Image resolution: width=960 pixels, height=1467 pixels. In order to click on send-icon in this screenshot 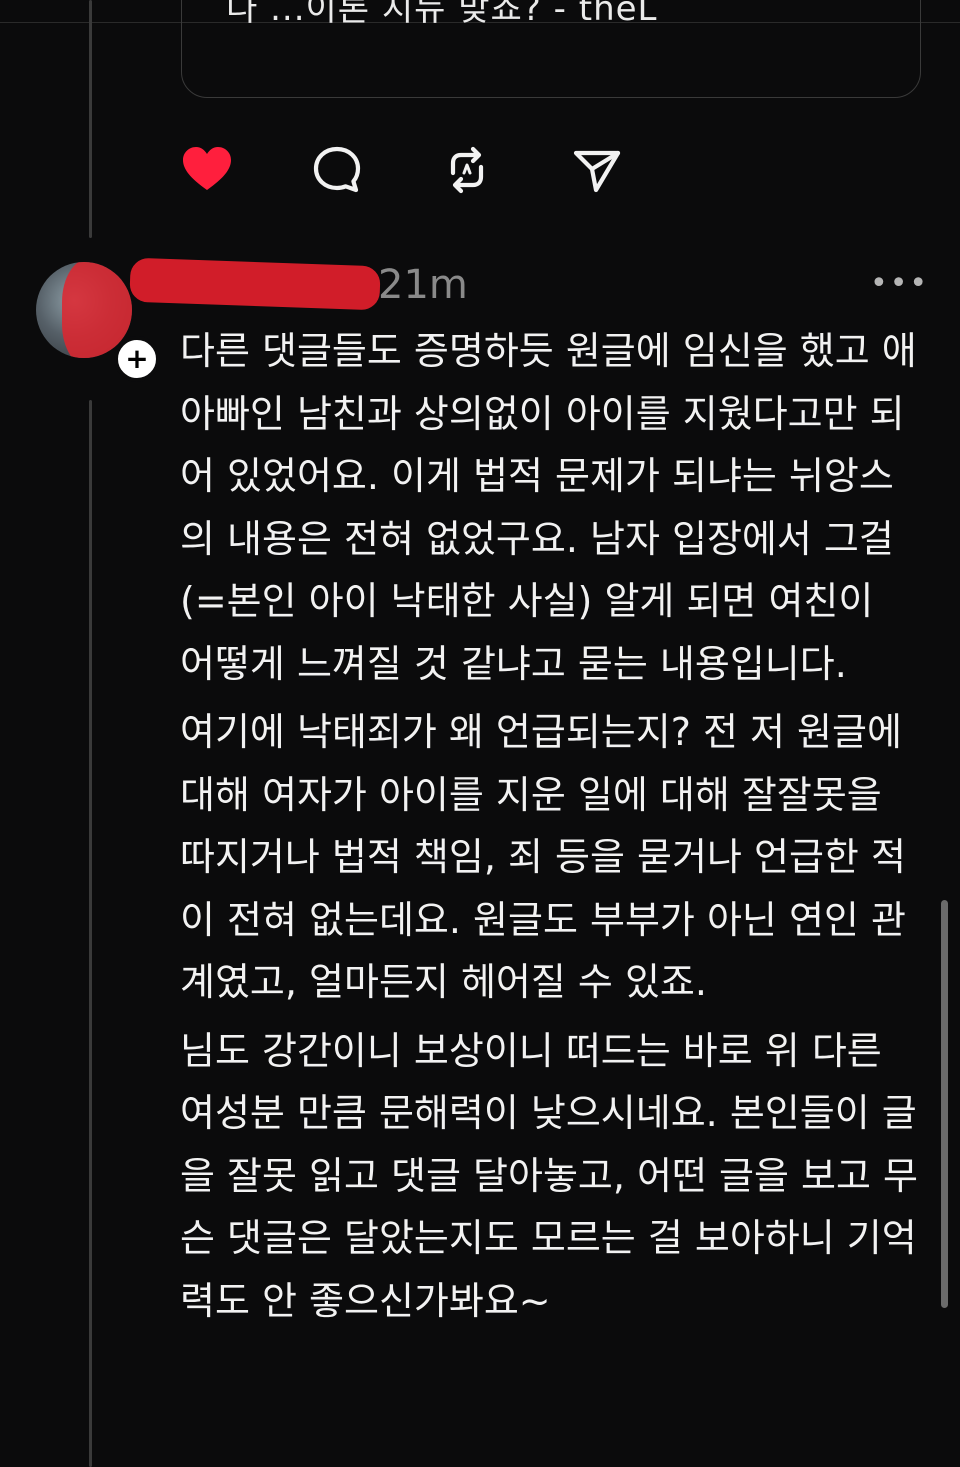, I will do `click(597, 170)`.